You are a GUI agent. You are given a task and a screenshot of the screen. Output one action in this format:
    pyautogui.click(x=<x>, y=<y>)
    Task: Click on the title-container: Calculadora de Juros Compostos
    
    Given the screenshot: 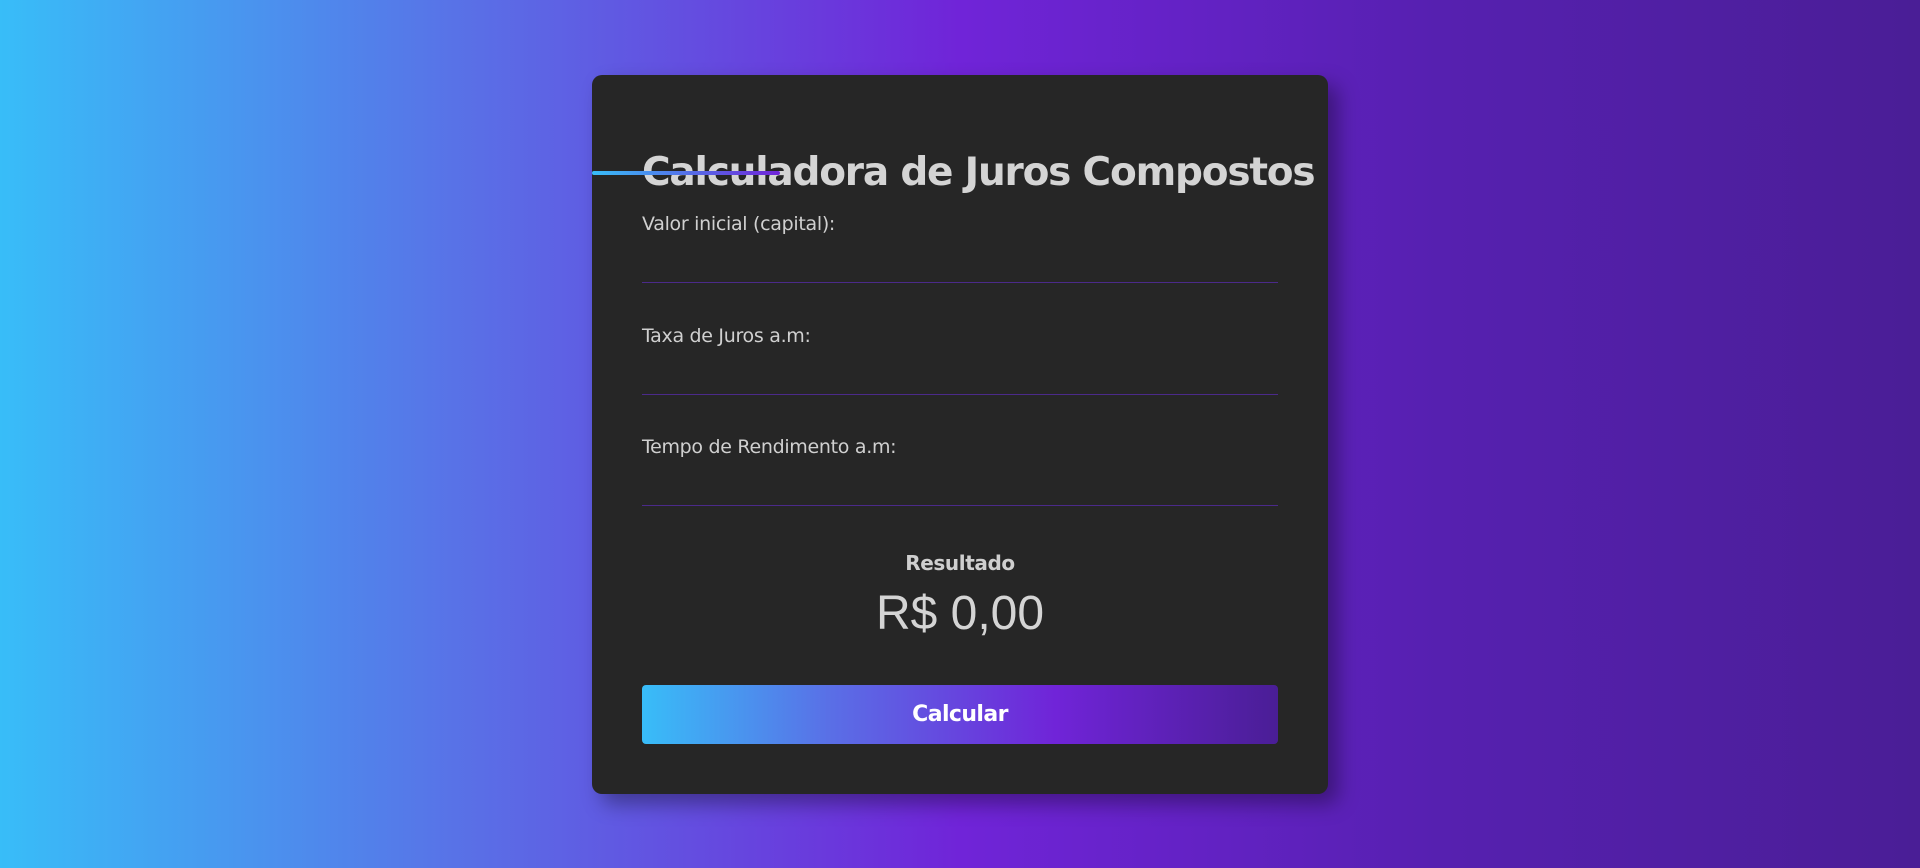 What is the action you would take?
    pyautogui.click(x=979, y=159)
    